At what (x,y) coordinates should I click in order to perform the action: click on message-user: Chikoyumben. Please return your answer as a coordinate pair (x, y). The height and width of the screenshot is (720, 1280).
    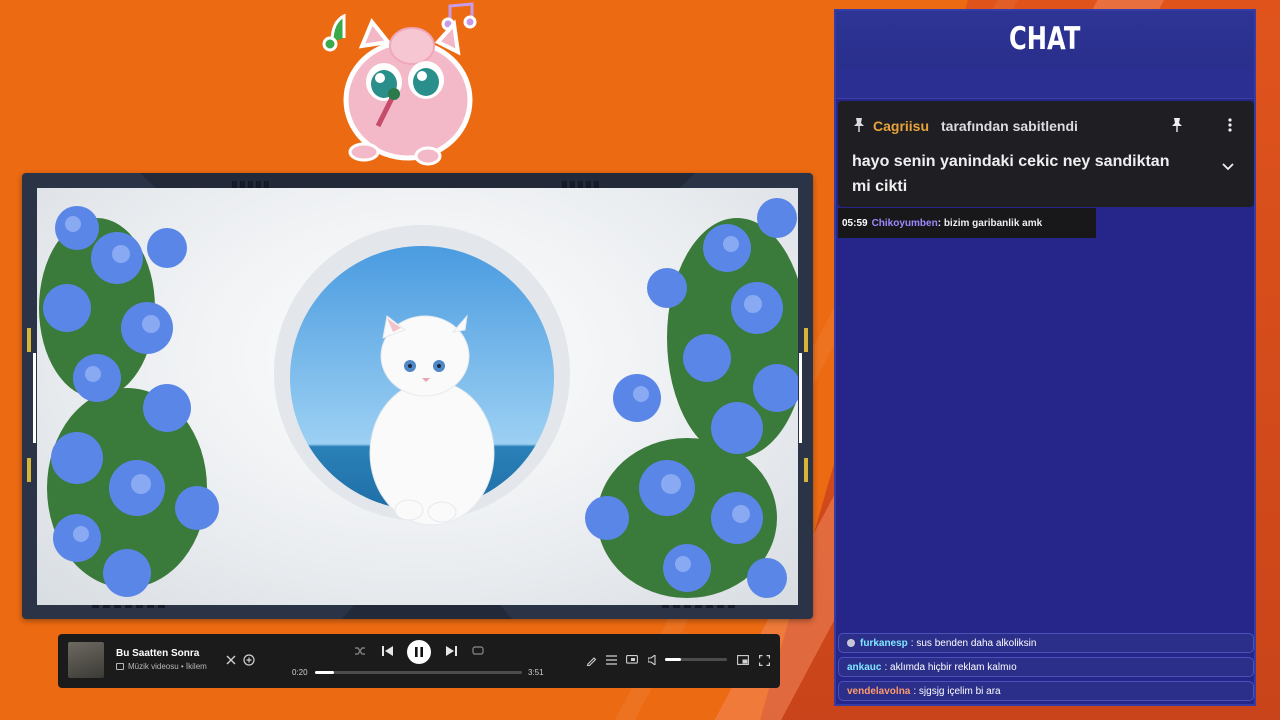
    Looking at the image, I should click on (905, 223).